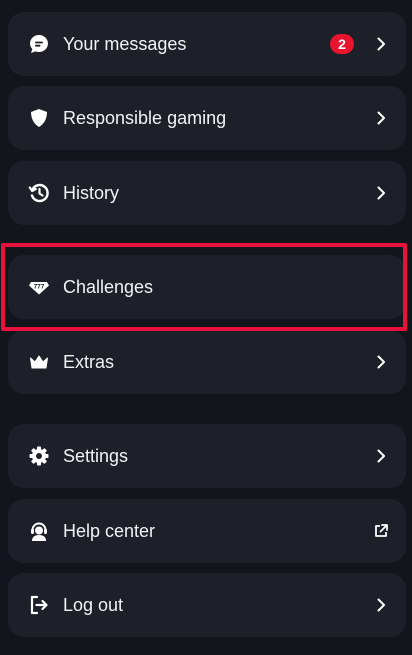  What do you see at coordinates (207, 531) in the screenshot?
I see `menu-item-help-center: Help center` at bounding box center [207, 531].